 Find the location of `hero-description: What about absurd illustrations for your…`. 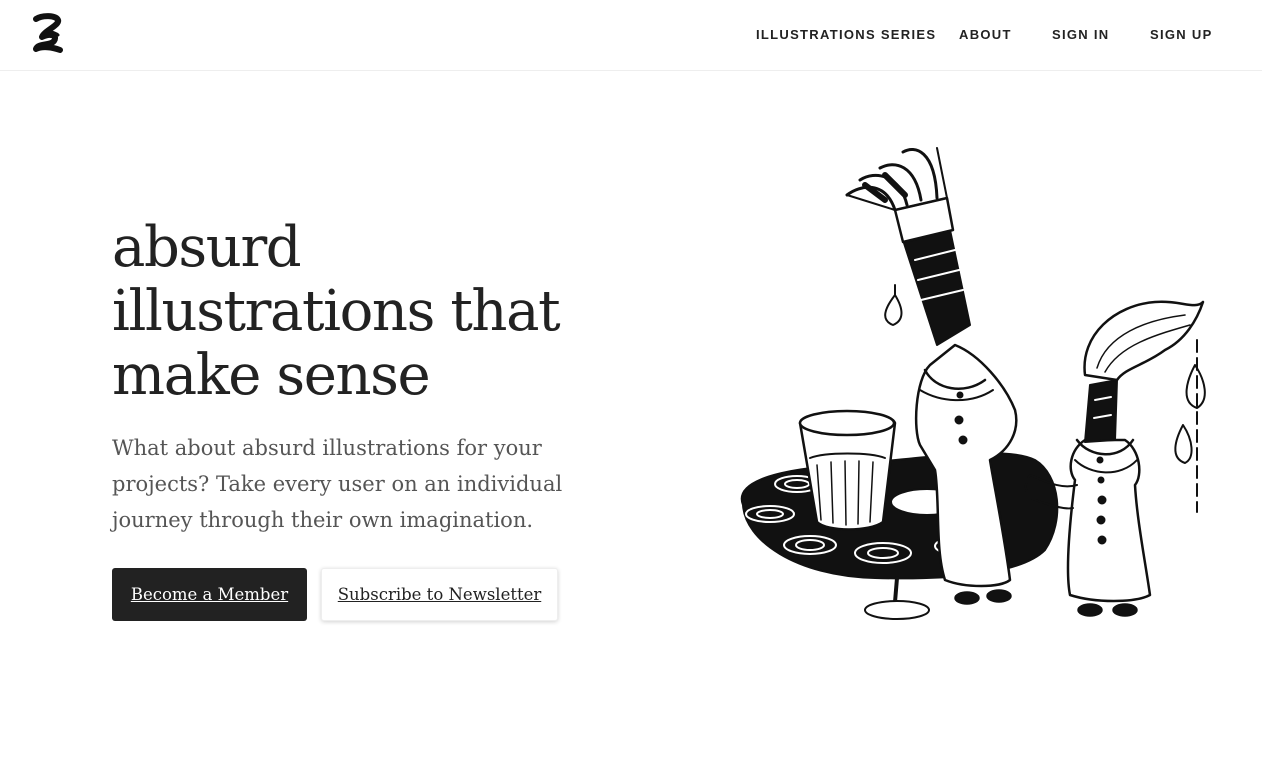

hero-description: What about absurd illustrations for your… is located at coordinates (337, 484).